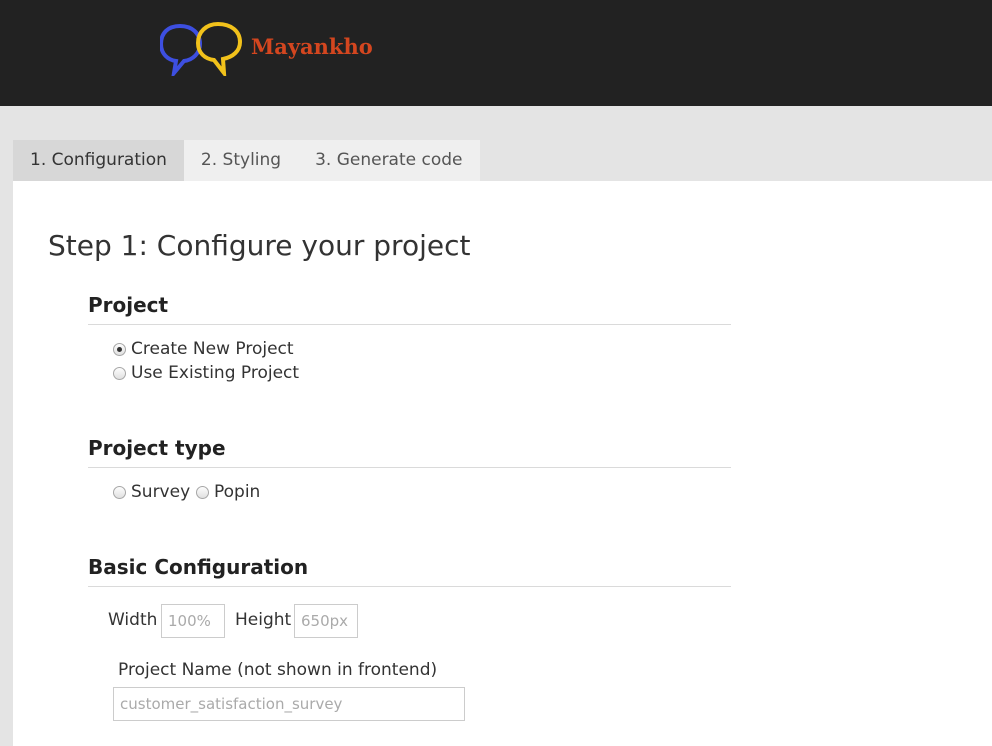  What do you see at coordinates (215, 373) in the screenshot?
I see `use-existing-project-label: Use Existing Project` at bounding box center [215, 373].